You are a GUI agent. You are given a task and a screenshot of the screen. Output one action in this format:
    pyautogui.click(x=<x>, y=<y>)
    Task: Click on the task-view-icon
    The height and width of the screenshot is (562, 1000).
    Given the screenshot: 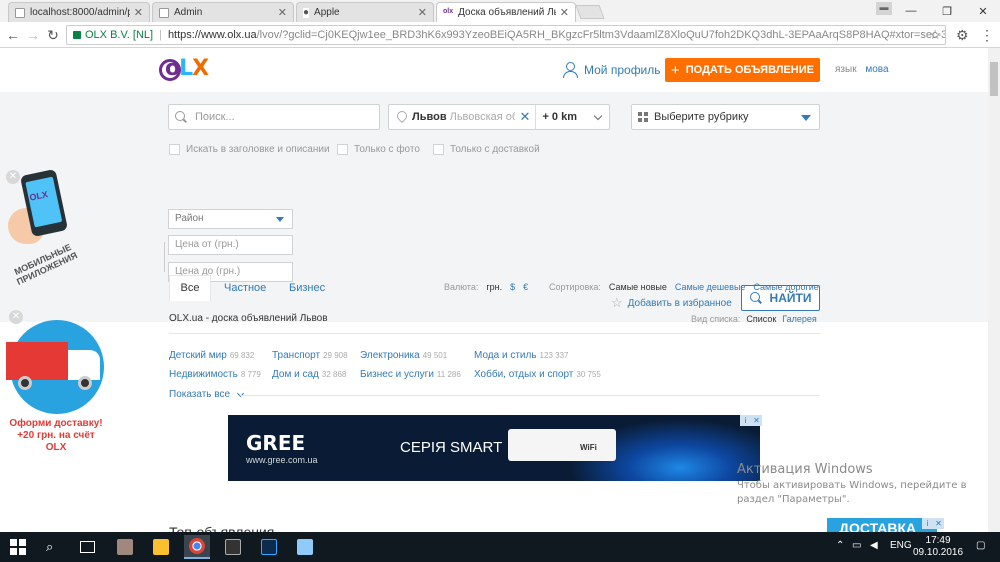 What is the action you would take?
    pyautogui.click(x=87, y=547)
    